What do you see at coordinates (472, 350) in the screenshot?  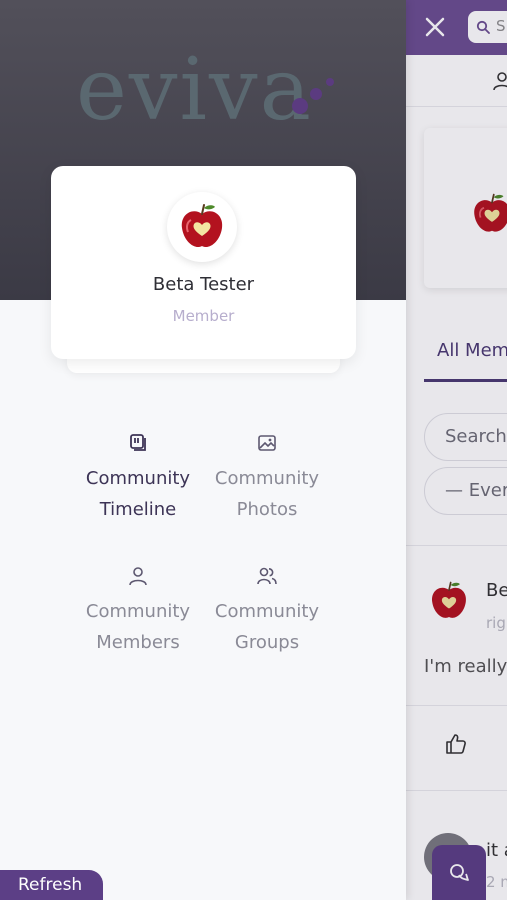 I see `tab-all-members: All Mem` at bounding box center [472, 350].